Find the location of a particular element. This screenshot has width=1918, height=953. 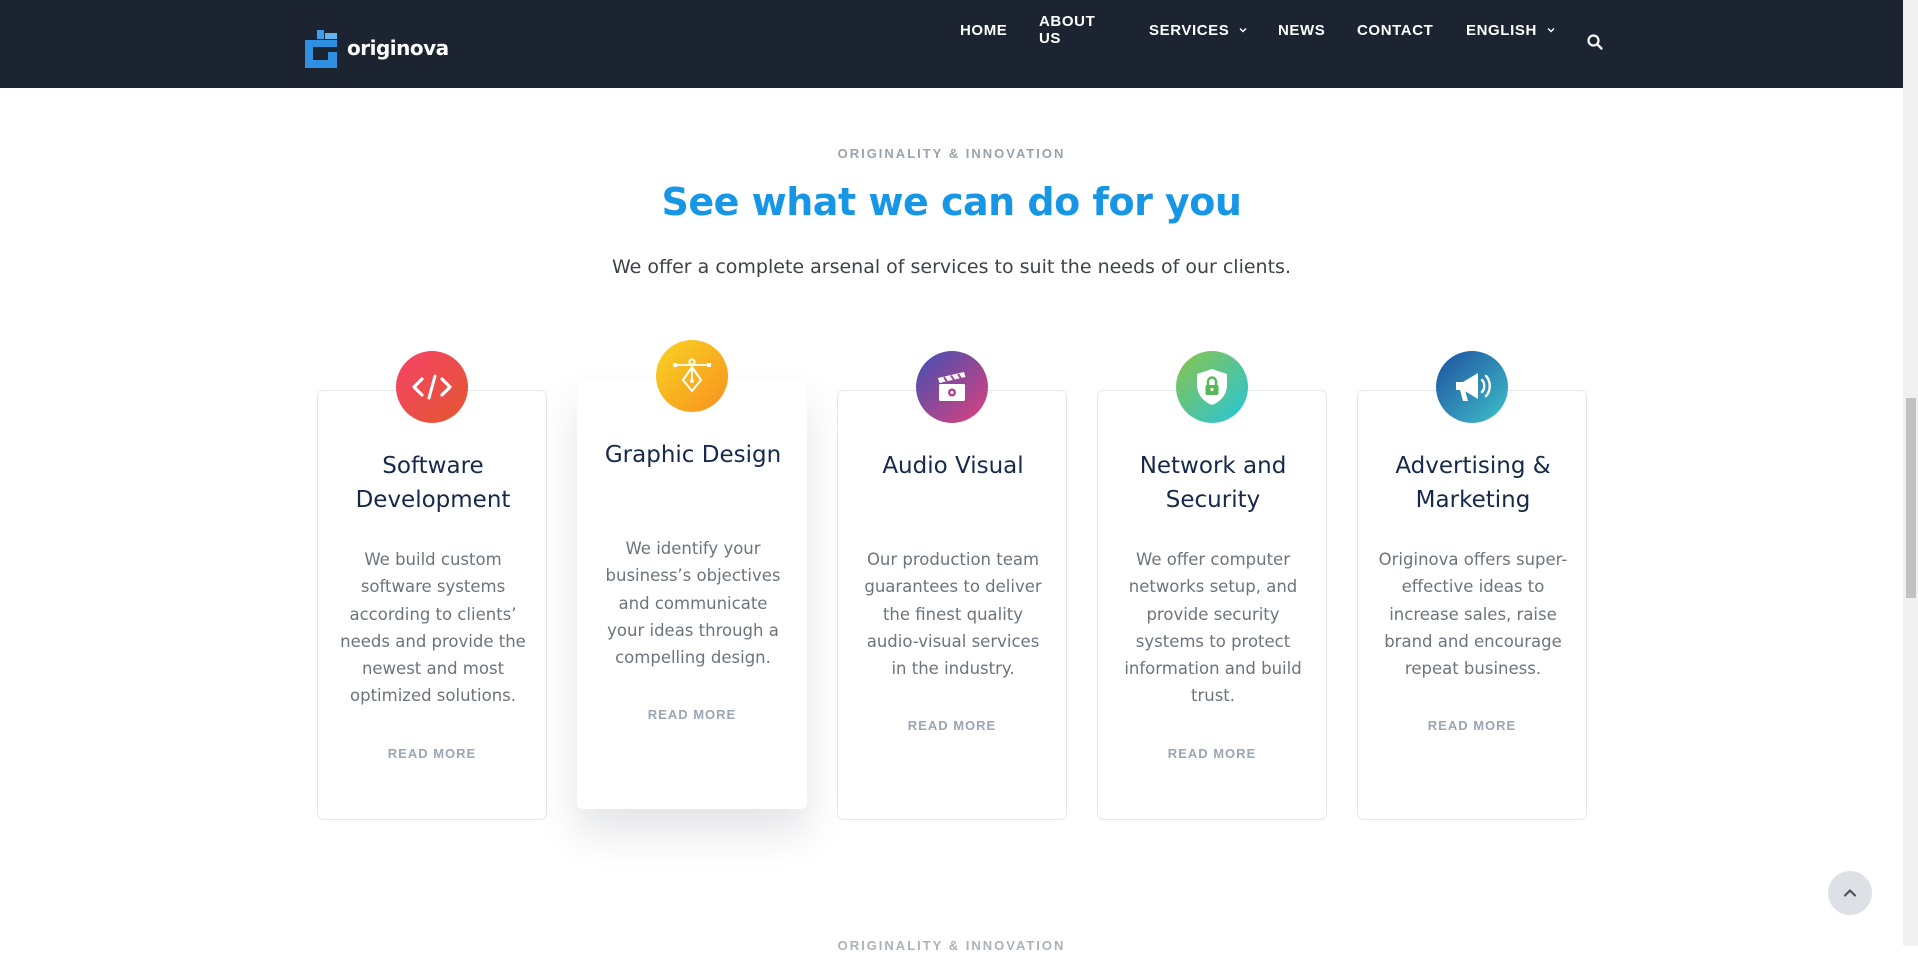

brand-logo: originova is located at coordinates (376, 48).